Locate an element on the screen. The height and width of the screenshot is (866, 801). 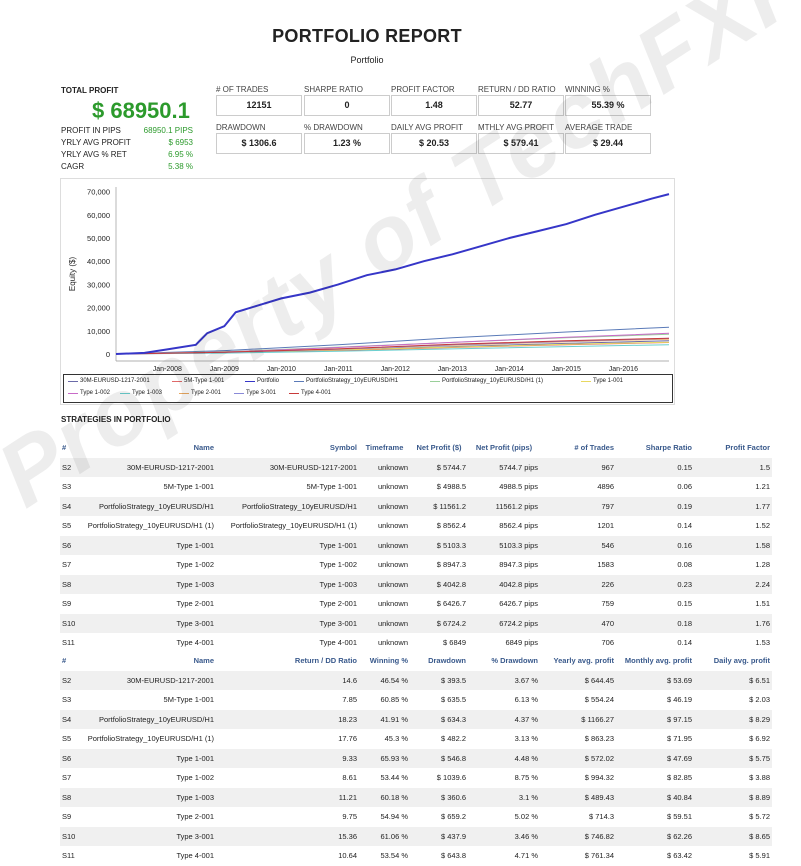
table-cell: 4988.5 pips is located at coordinates (518, 487).